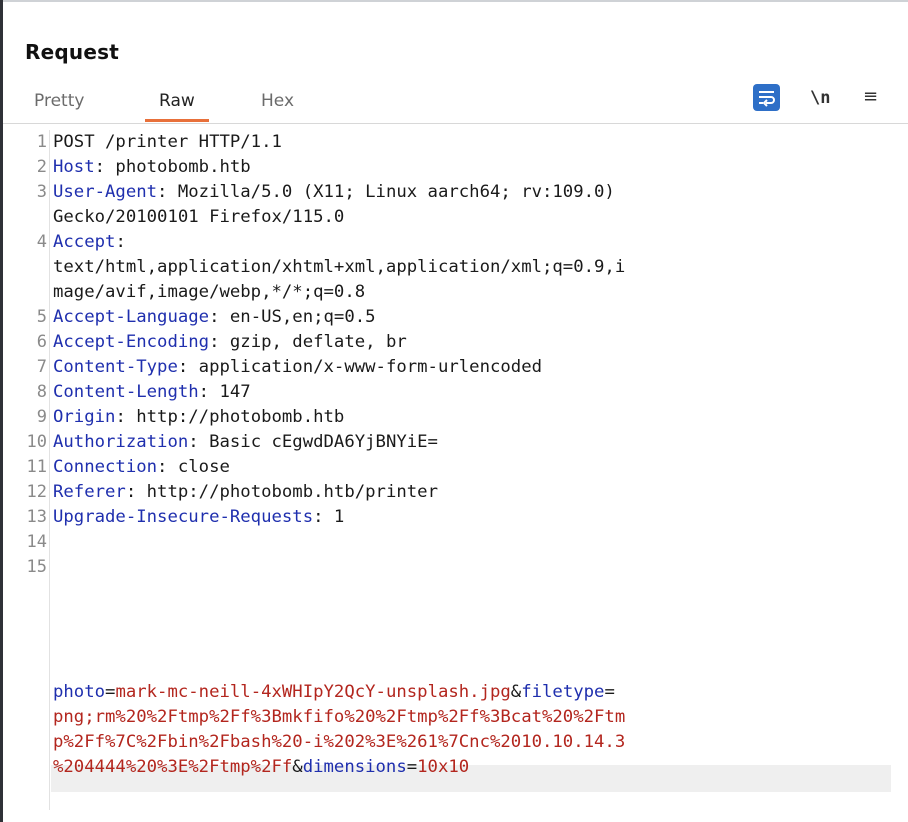 This screenshot has height=822, width=908. What do you see at coordinates (41, 192) in the screenshot?
I see `line-number: 3` at bounding box center [41, 192].